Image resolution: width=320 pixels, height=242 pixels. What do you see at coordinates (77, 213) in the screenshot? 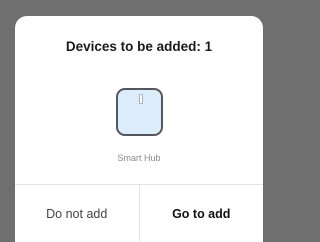
I see `do-not-add-button: Do not add` at bounding box center [77, 213].